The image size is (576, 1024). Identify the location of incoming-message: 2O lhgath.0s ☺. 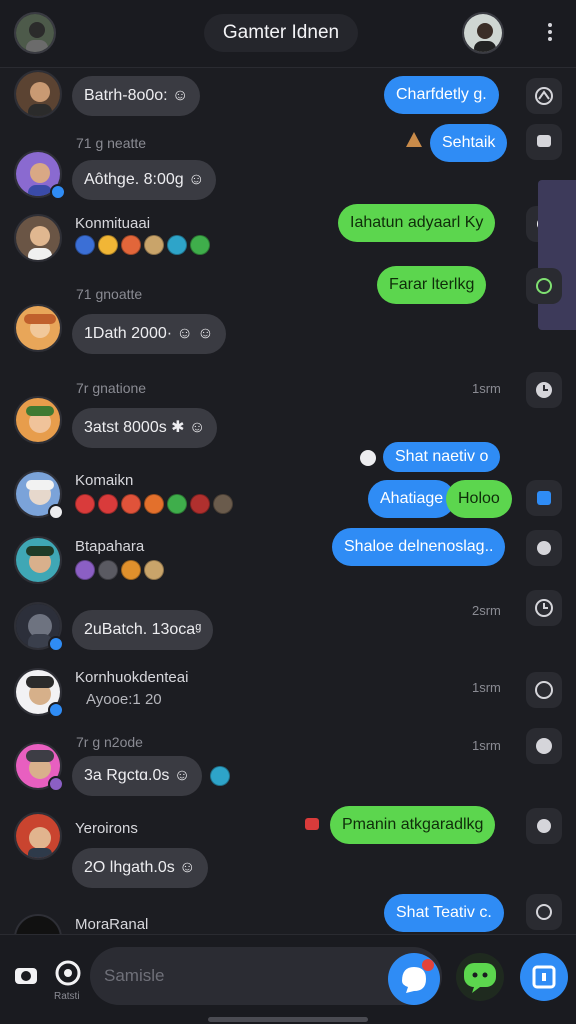
(140, 868).